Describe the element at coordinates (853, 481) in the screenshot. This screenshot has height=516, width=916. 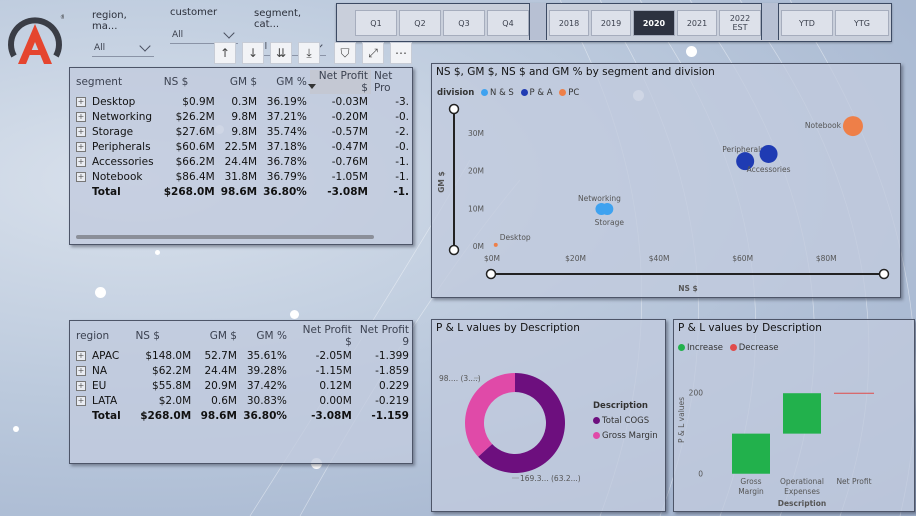
I see `x-tick-label: Net Profit` at that location.